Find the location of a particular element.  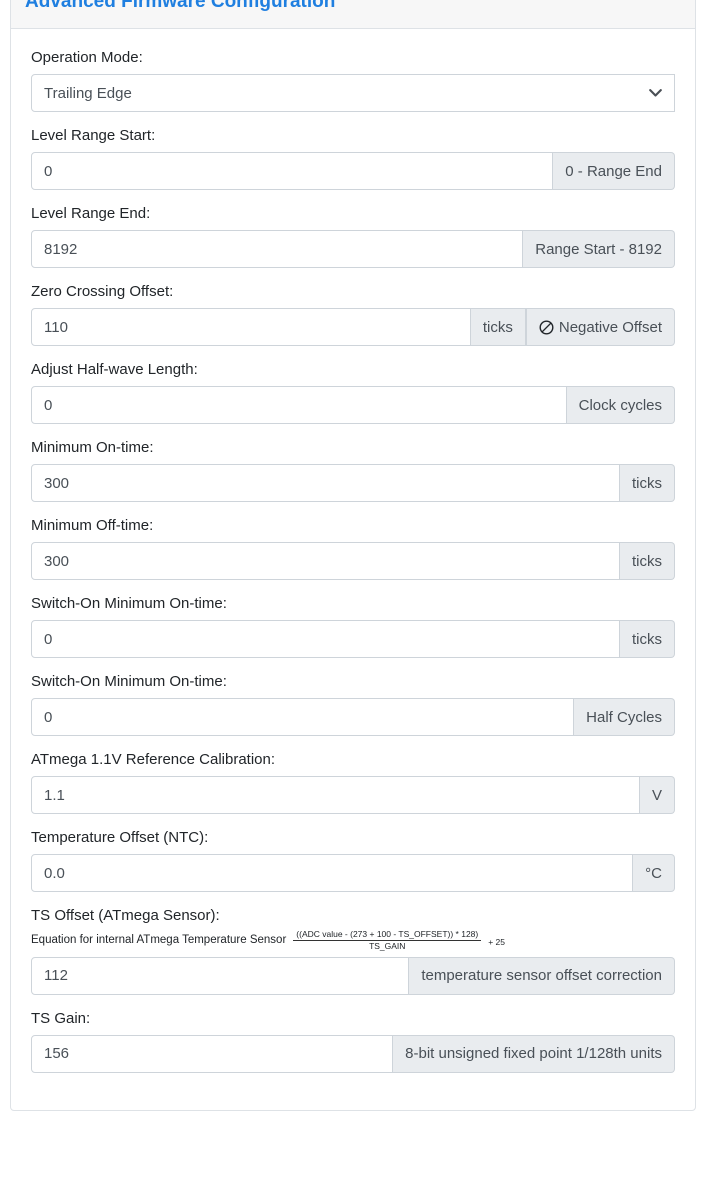

addon-zero-crossing-offset-1: Negative Offset is located at coordinates (600, 327).